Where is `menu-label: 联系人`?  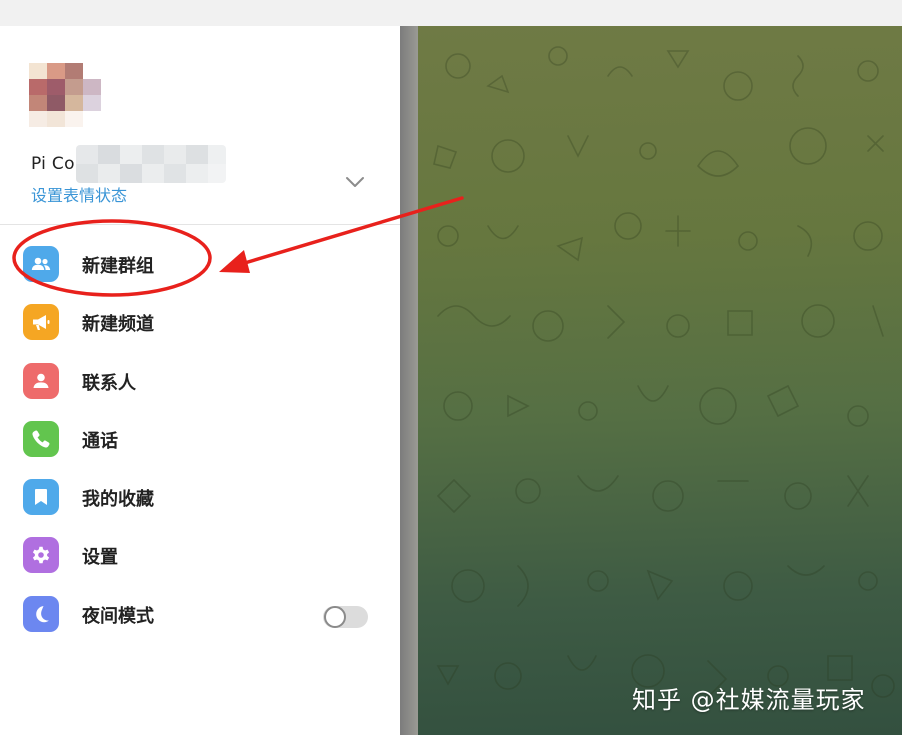
menu-label: 联系人 is located at coordinates (109, 383).